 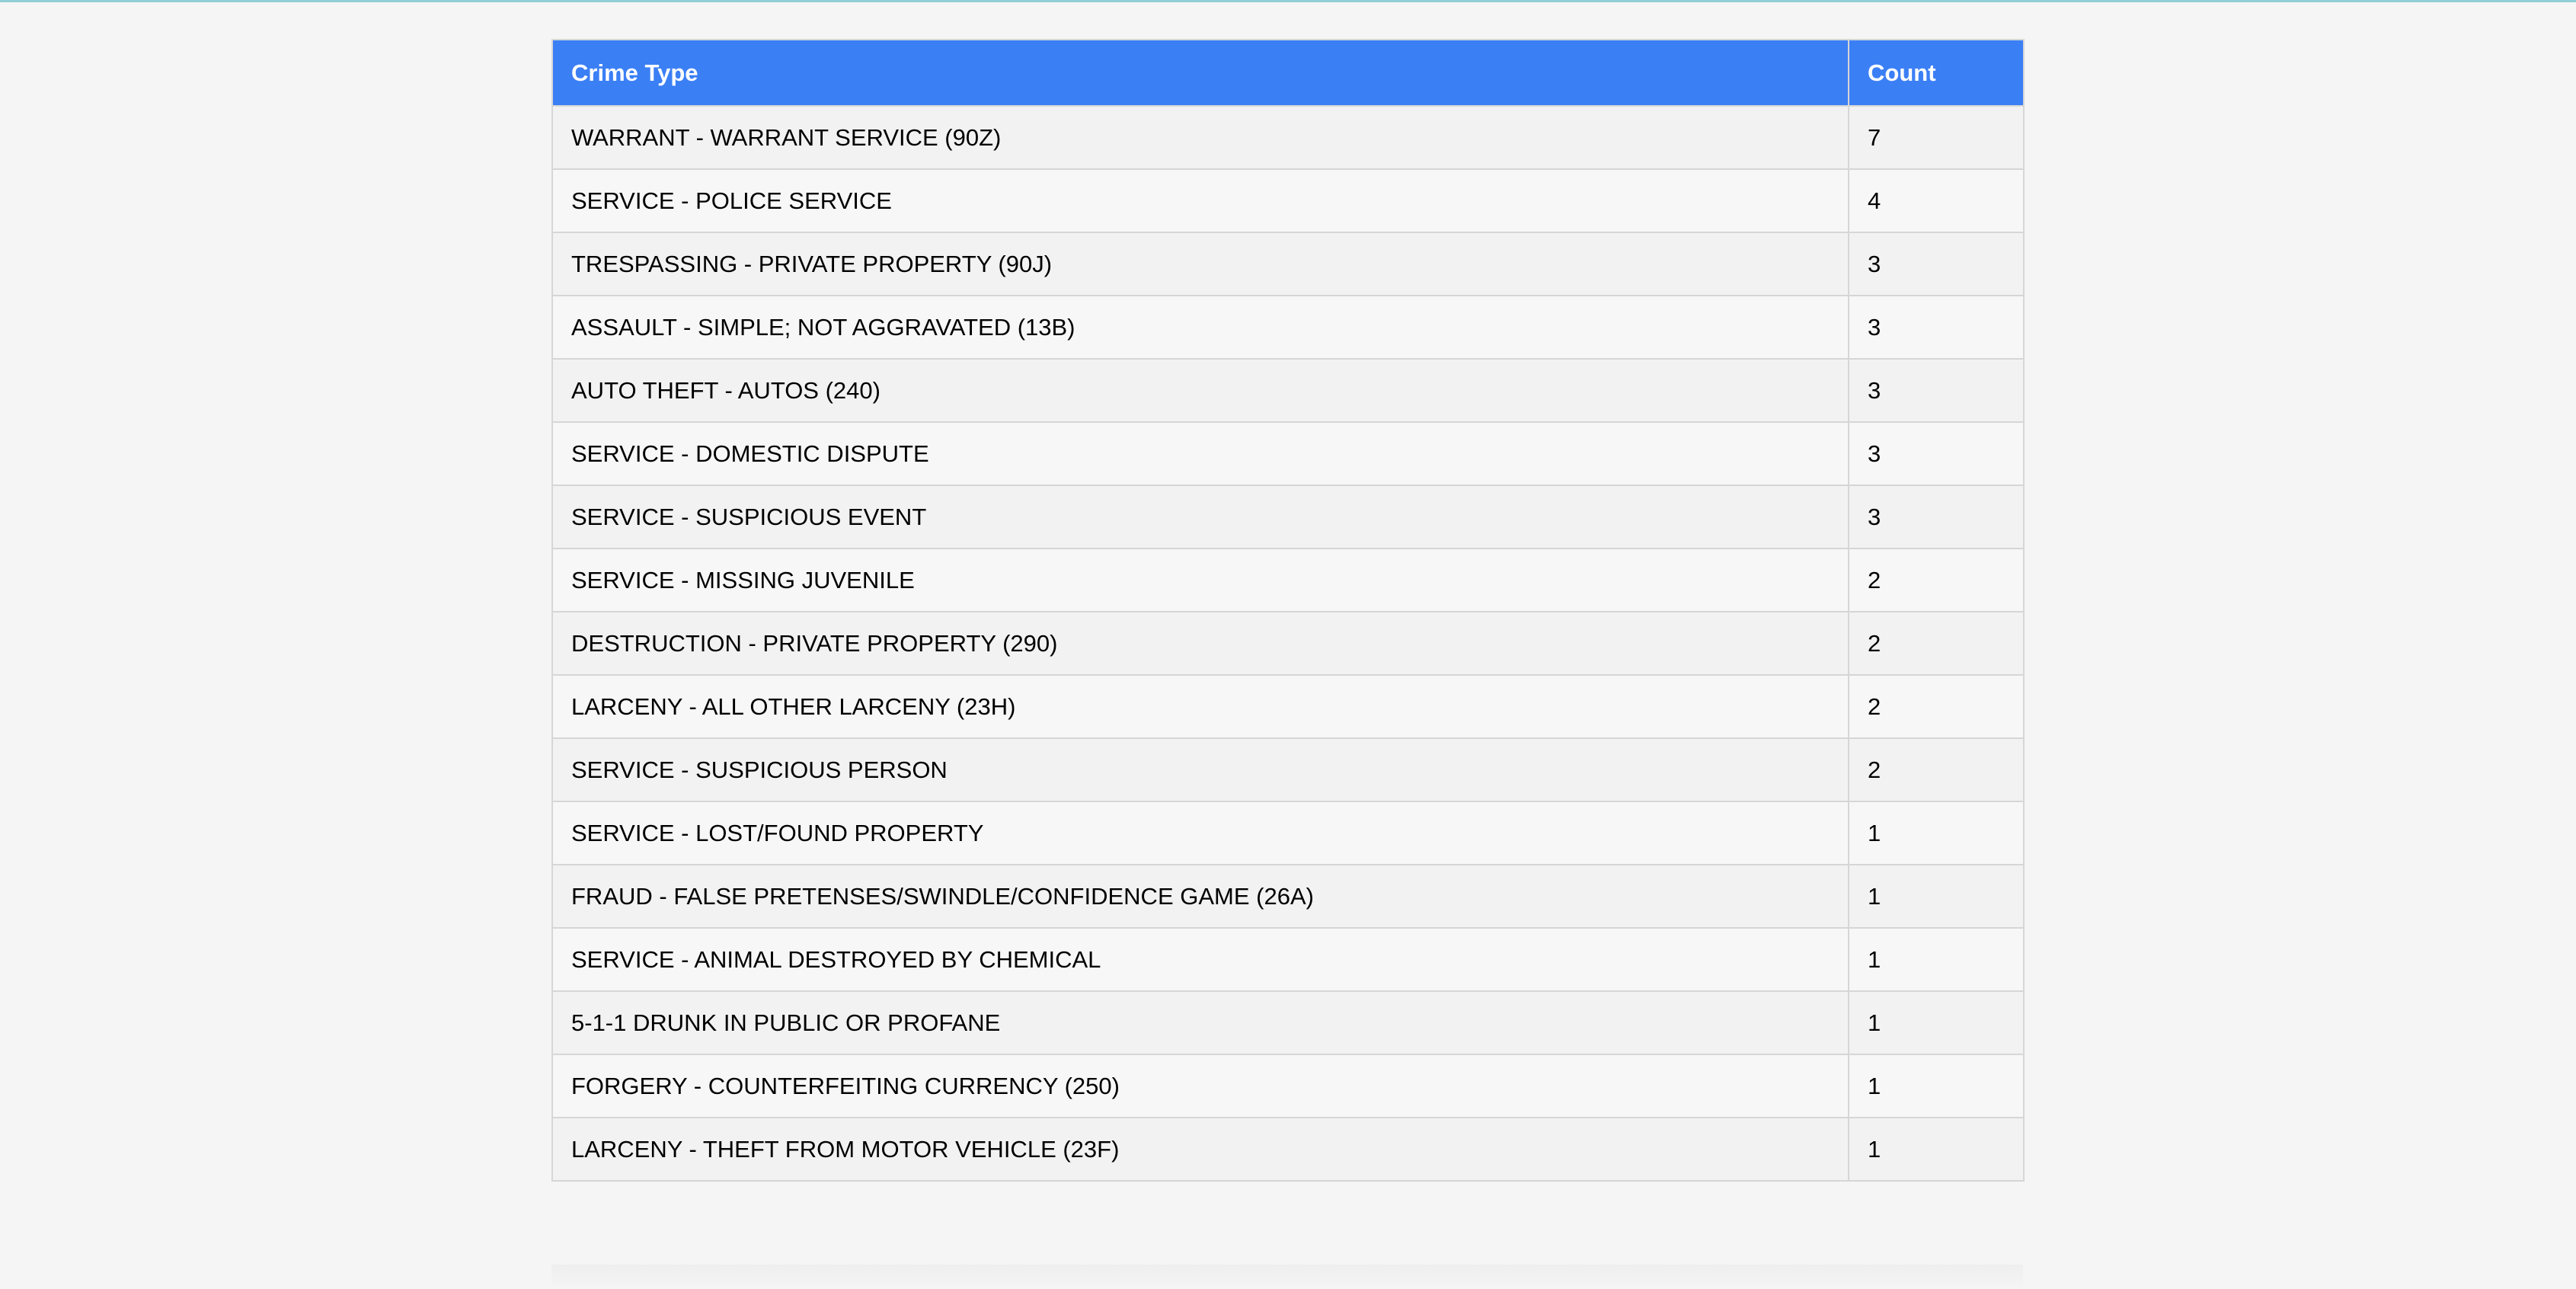 What do you see at coordinates (1200, 643) in the screenshot?
I see `crime-type-cell: DESTRUCTION - PRIVATE PROPERTY (290)` at bounding box center [1200, 643].